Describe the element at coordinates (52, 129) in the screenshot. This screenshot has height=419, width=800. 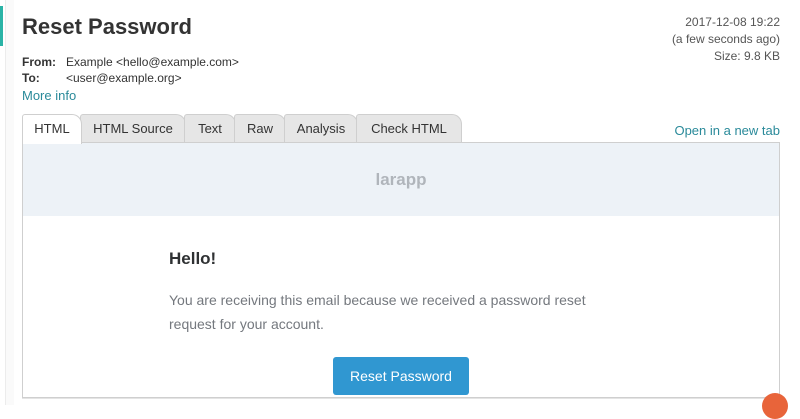
I see `tab-html: HTML` at that location.